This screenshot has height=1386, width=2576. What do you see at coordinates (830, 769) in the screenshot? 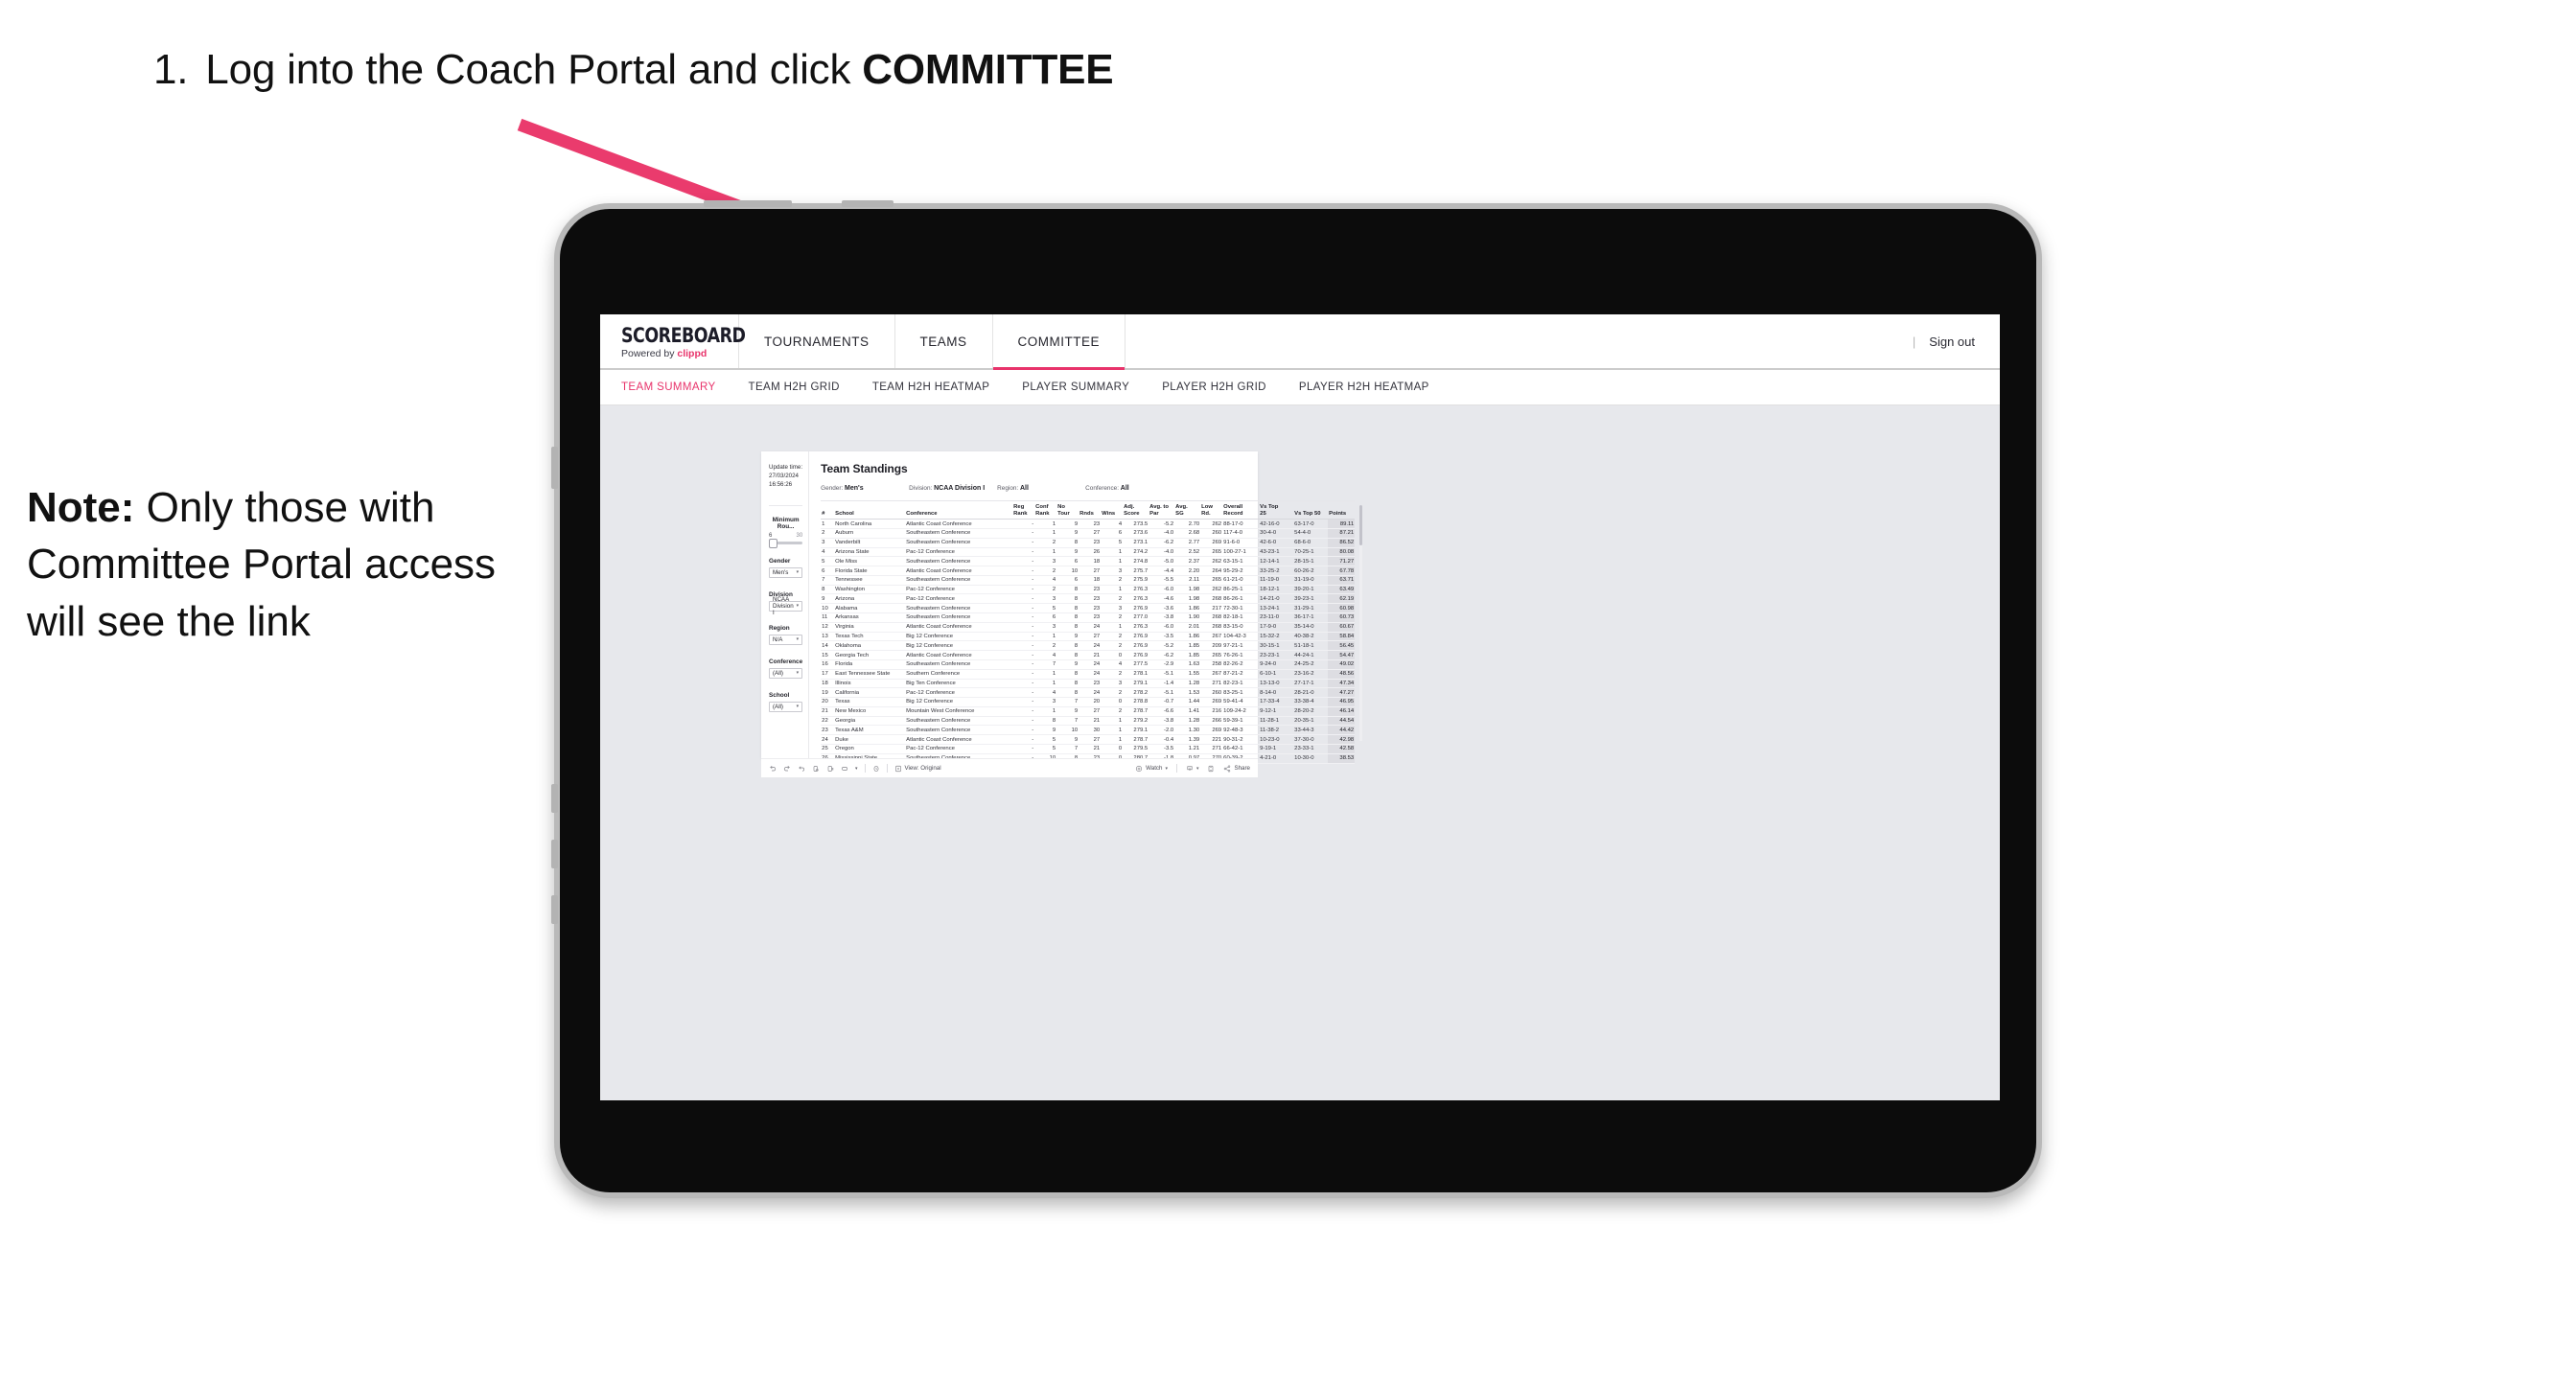
I see `pause-updates-icon` at bounding box center [830, 769].